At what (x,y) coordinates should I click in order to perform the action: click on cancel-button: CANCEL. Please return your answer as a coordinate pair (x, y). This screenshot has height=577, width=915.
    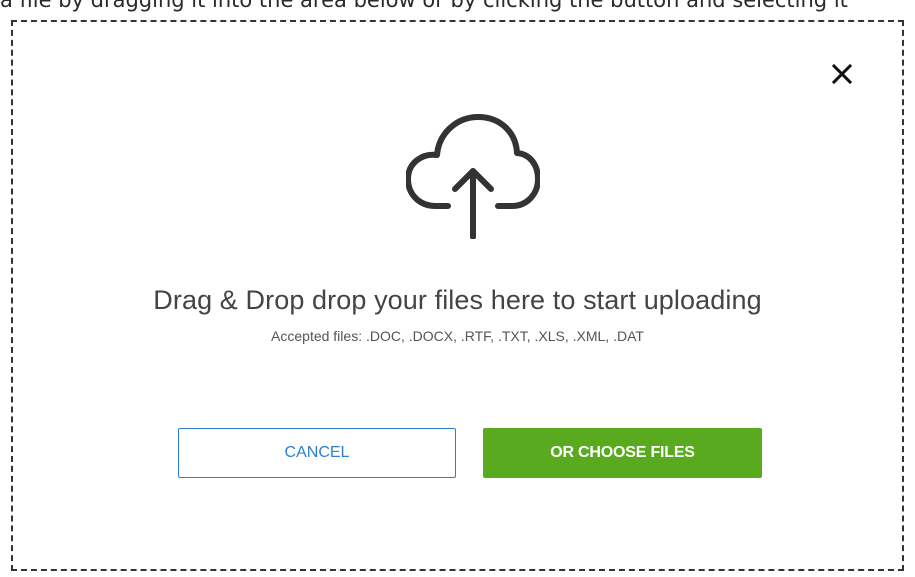
    Looking at the image, I should click on (317, 453).